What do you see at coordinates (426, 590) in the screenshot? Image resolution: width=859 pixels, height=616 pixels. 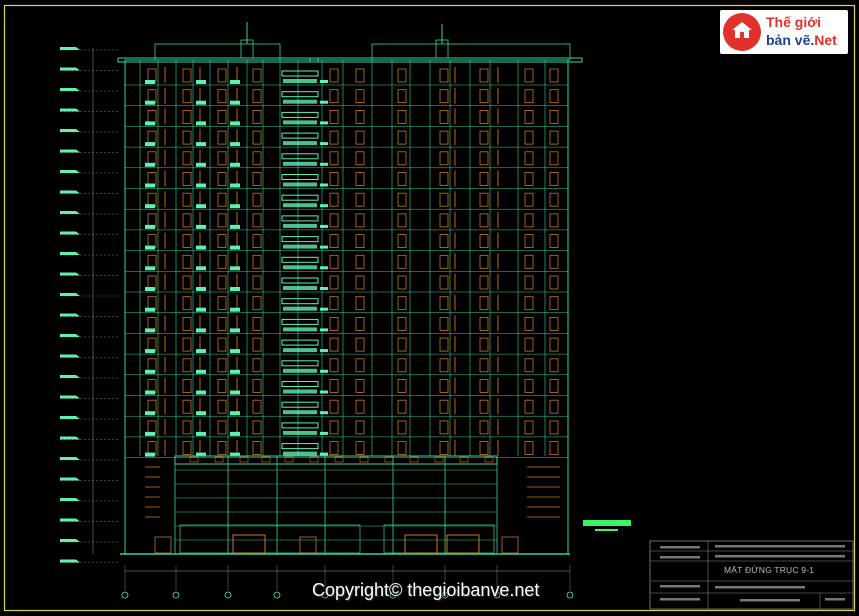 I see `copyright-watermark: Copyright© thegioibanve.net` at bounding box center [426, 590].